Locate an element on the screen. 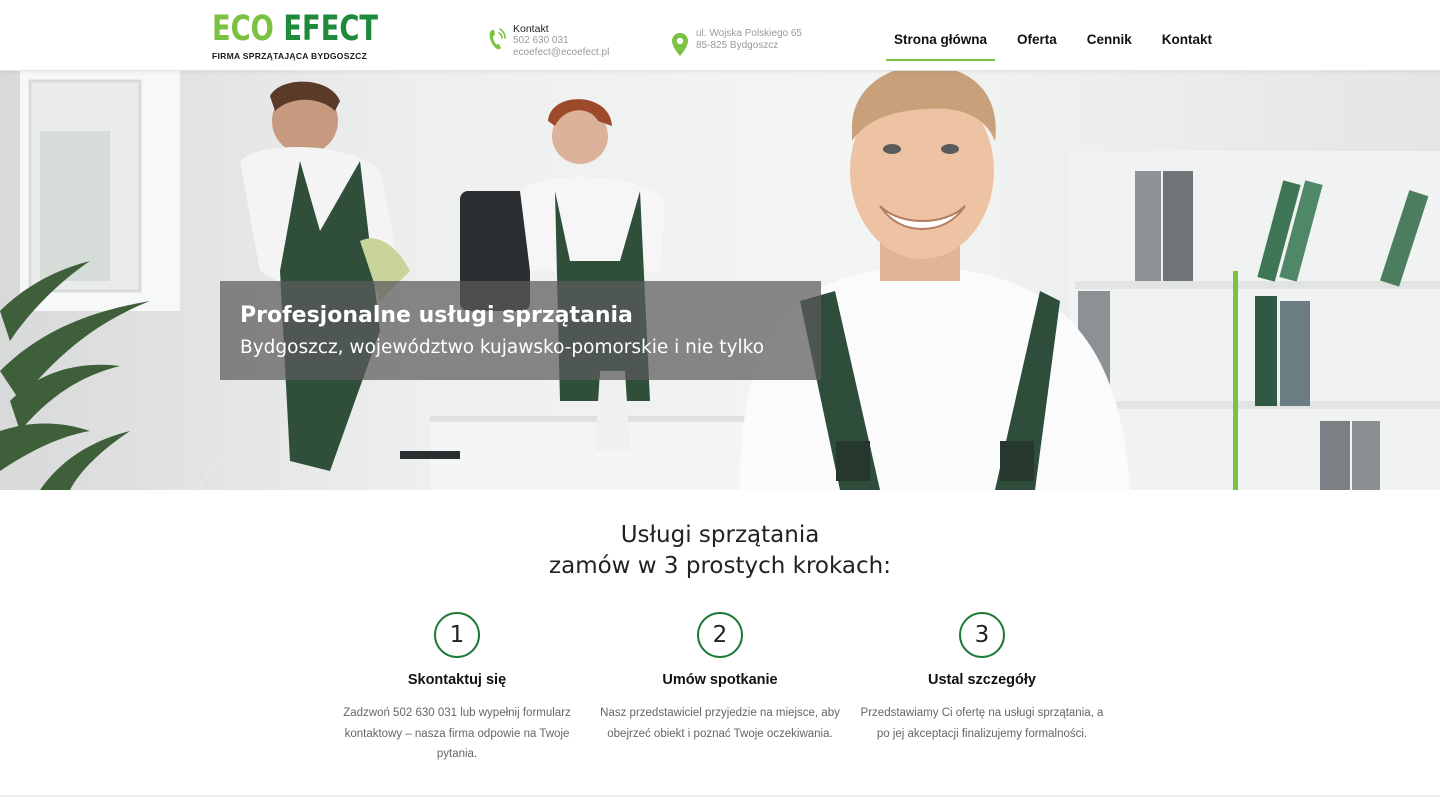 Image resolution: width=1440 pixels, height=810 pixels. step-title: Umów spotkanie is located at coordinates (720, 680).